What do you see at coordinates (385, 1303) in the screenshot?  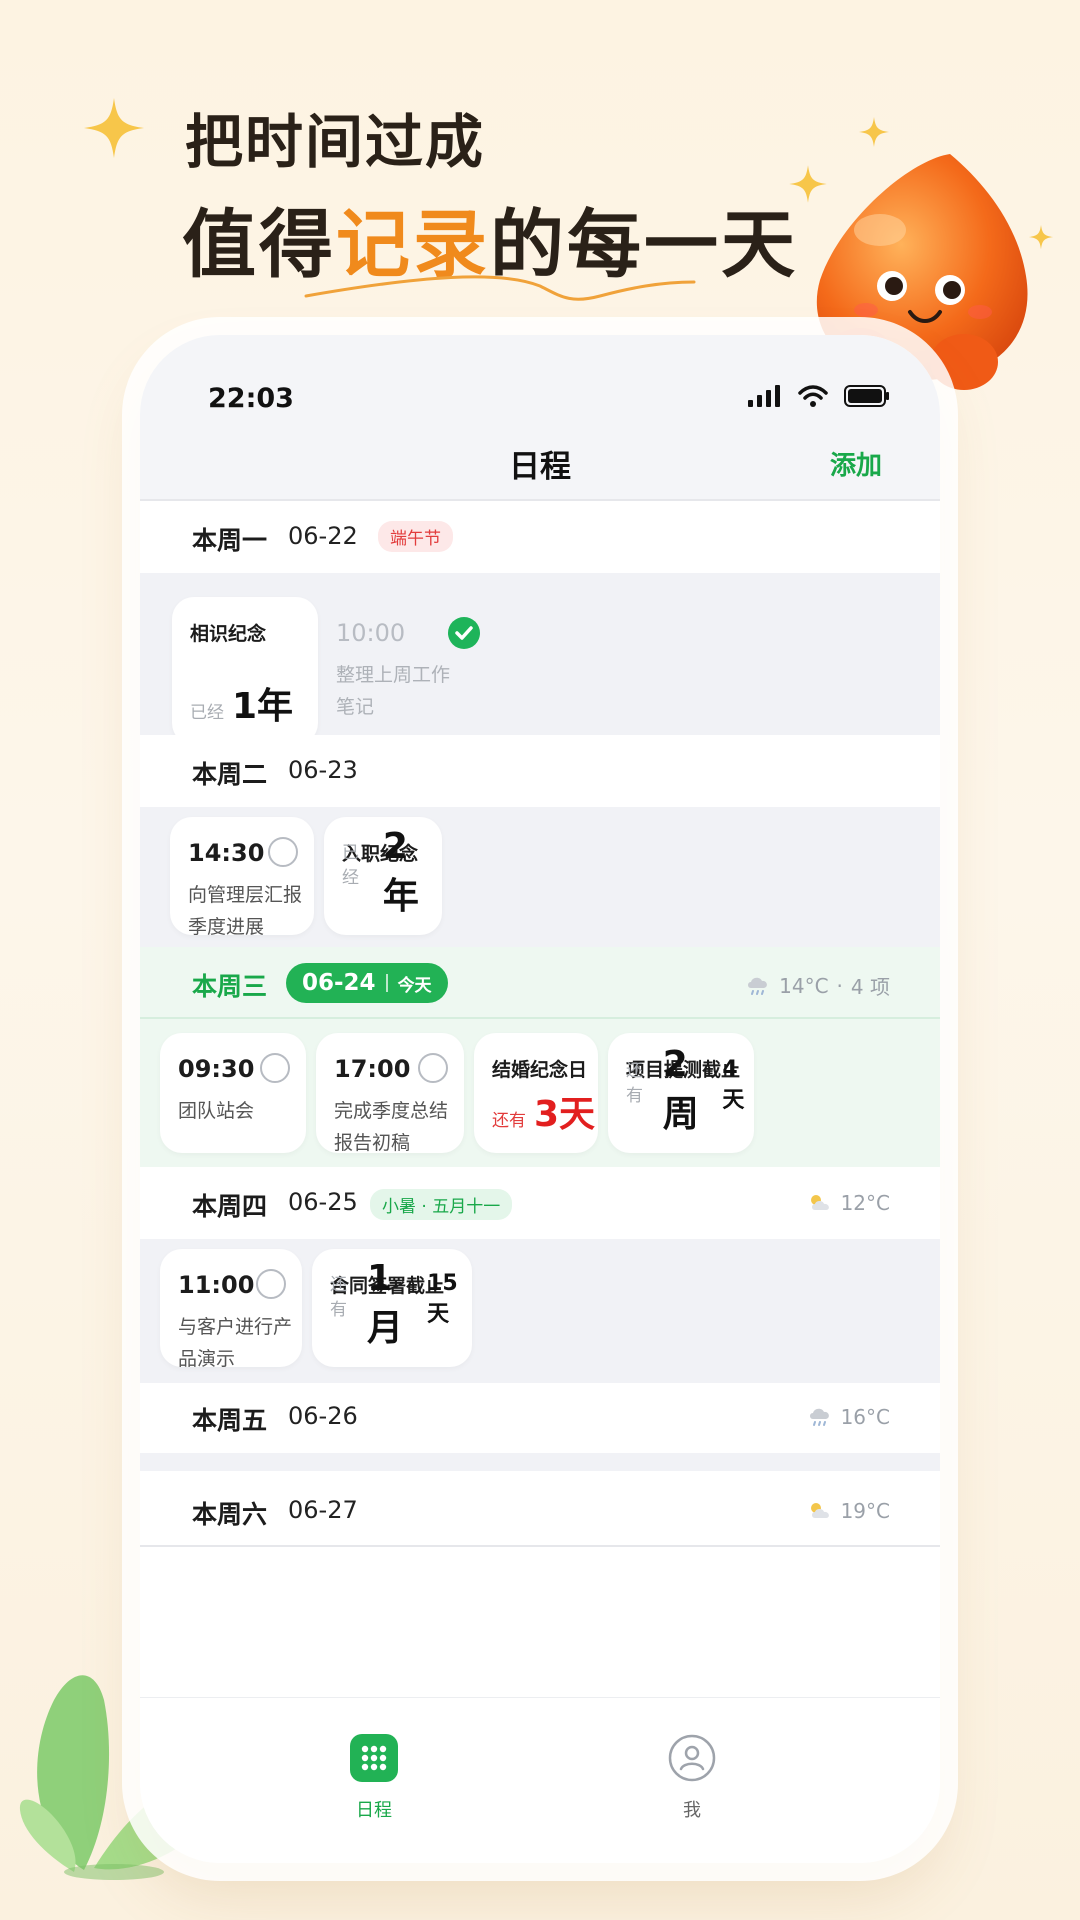 I see `count-value: 1月` at bounding box center [385, 1303].